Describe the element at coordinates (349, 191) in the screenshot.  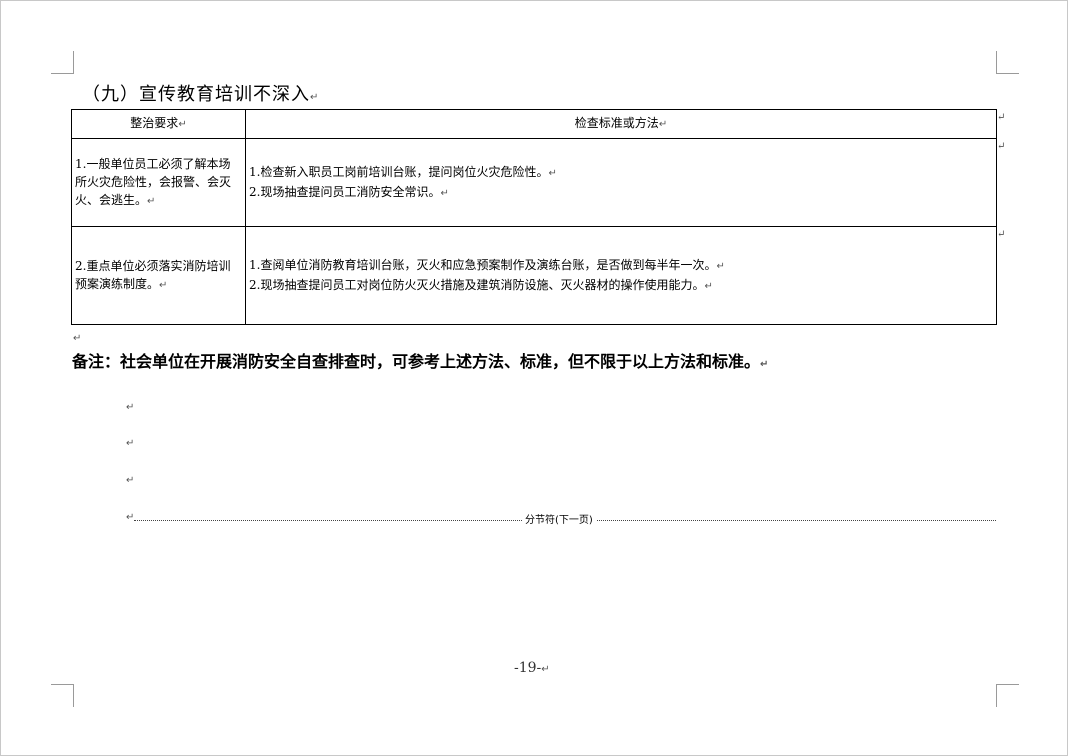
I see `method-line: 2.现场抽查提问员工消防安全常识。↵` at that location.